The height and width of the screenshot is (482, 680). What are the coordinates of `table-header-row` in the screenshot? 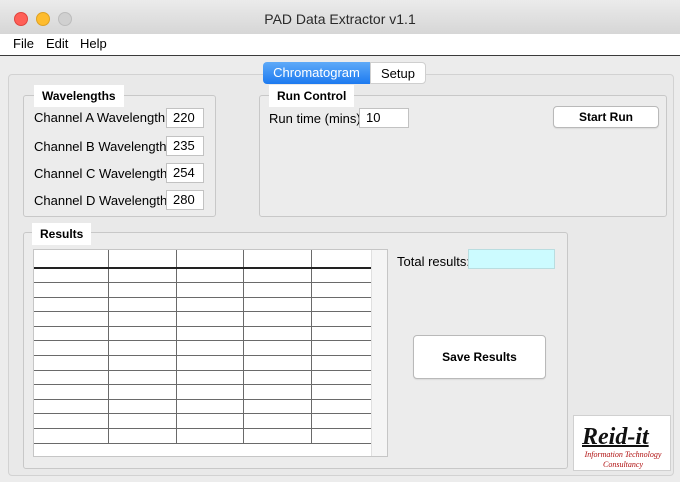 It's located at (203, 259).